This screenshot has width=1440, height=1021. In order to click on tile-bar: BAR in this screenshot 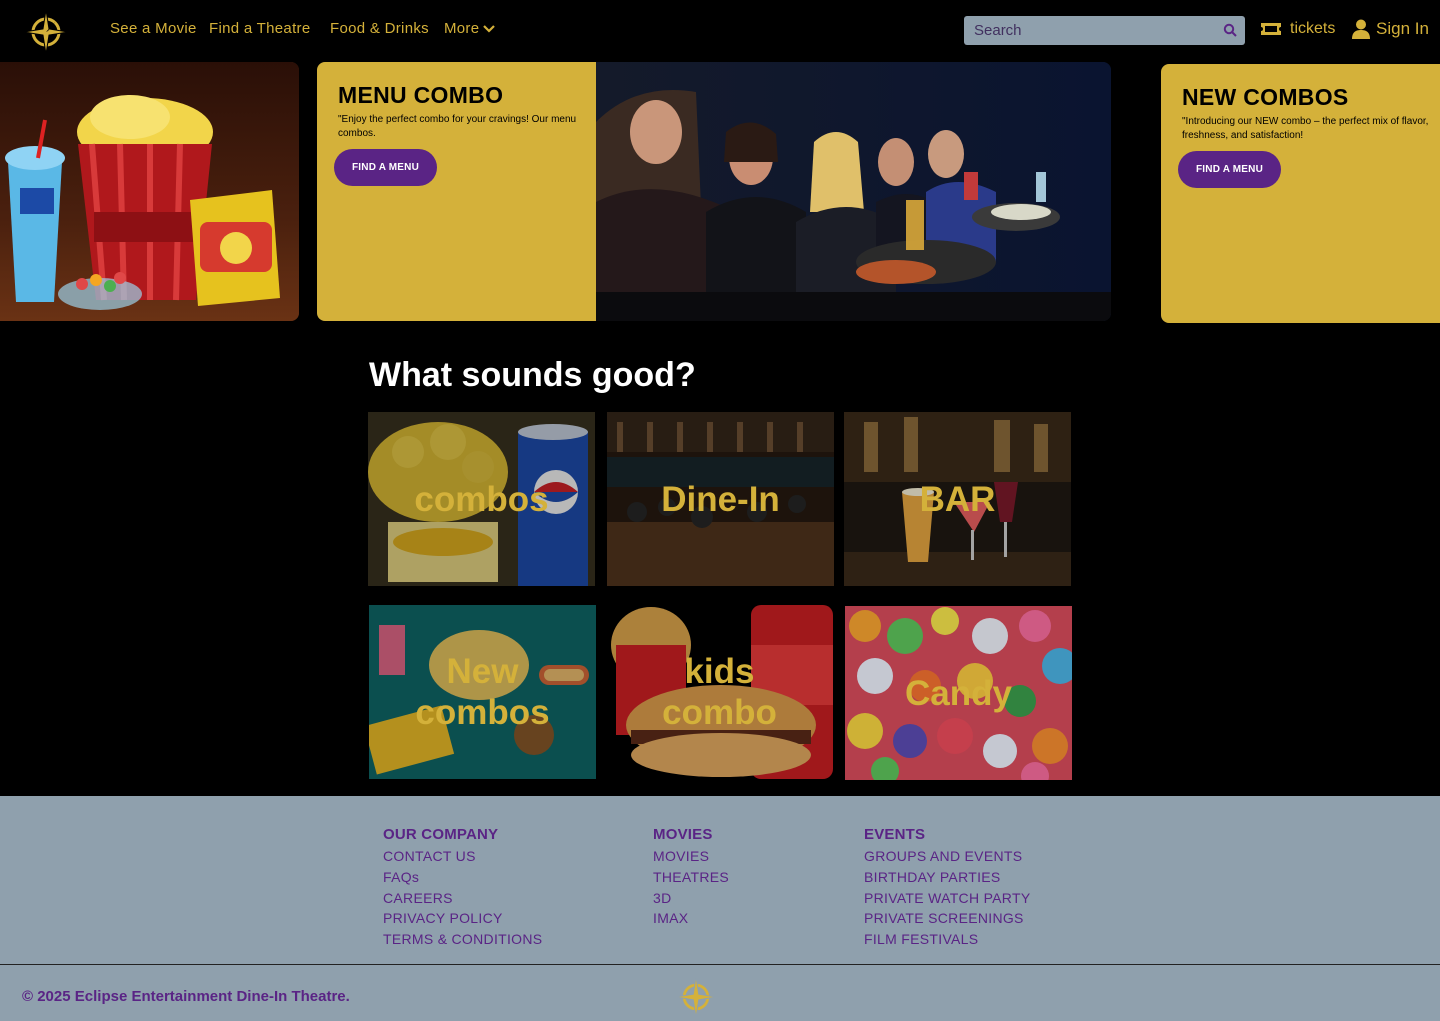, I will do `click(957, 499)`.